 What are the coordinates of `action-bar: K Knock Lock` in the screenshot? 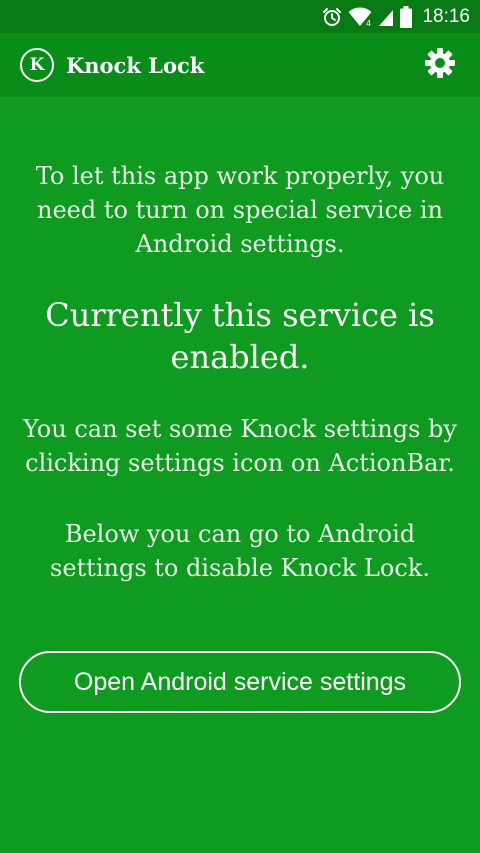 It's located at (240, 65).